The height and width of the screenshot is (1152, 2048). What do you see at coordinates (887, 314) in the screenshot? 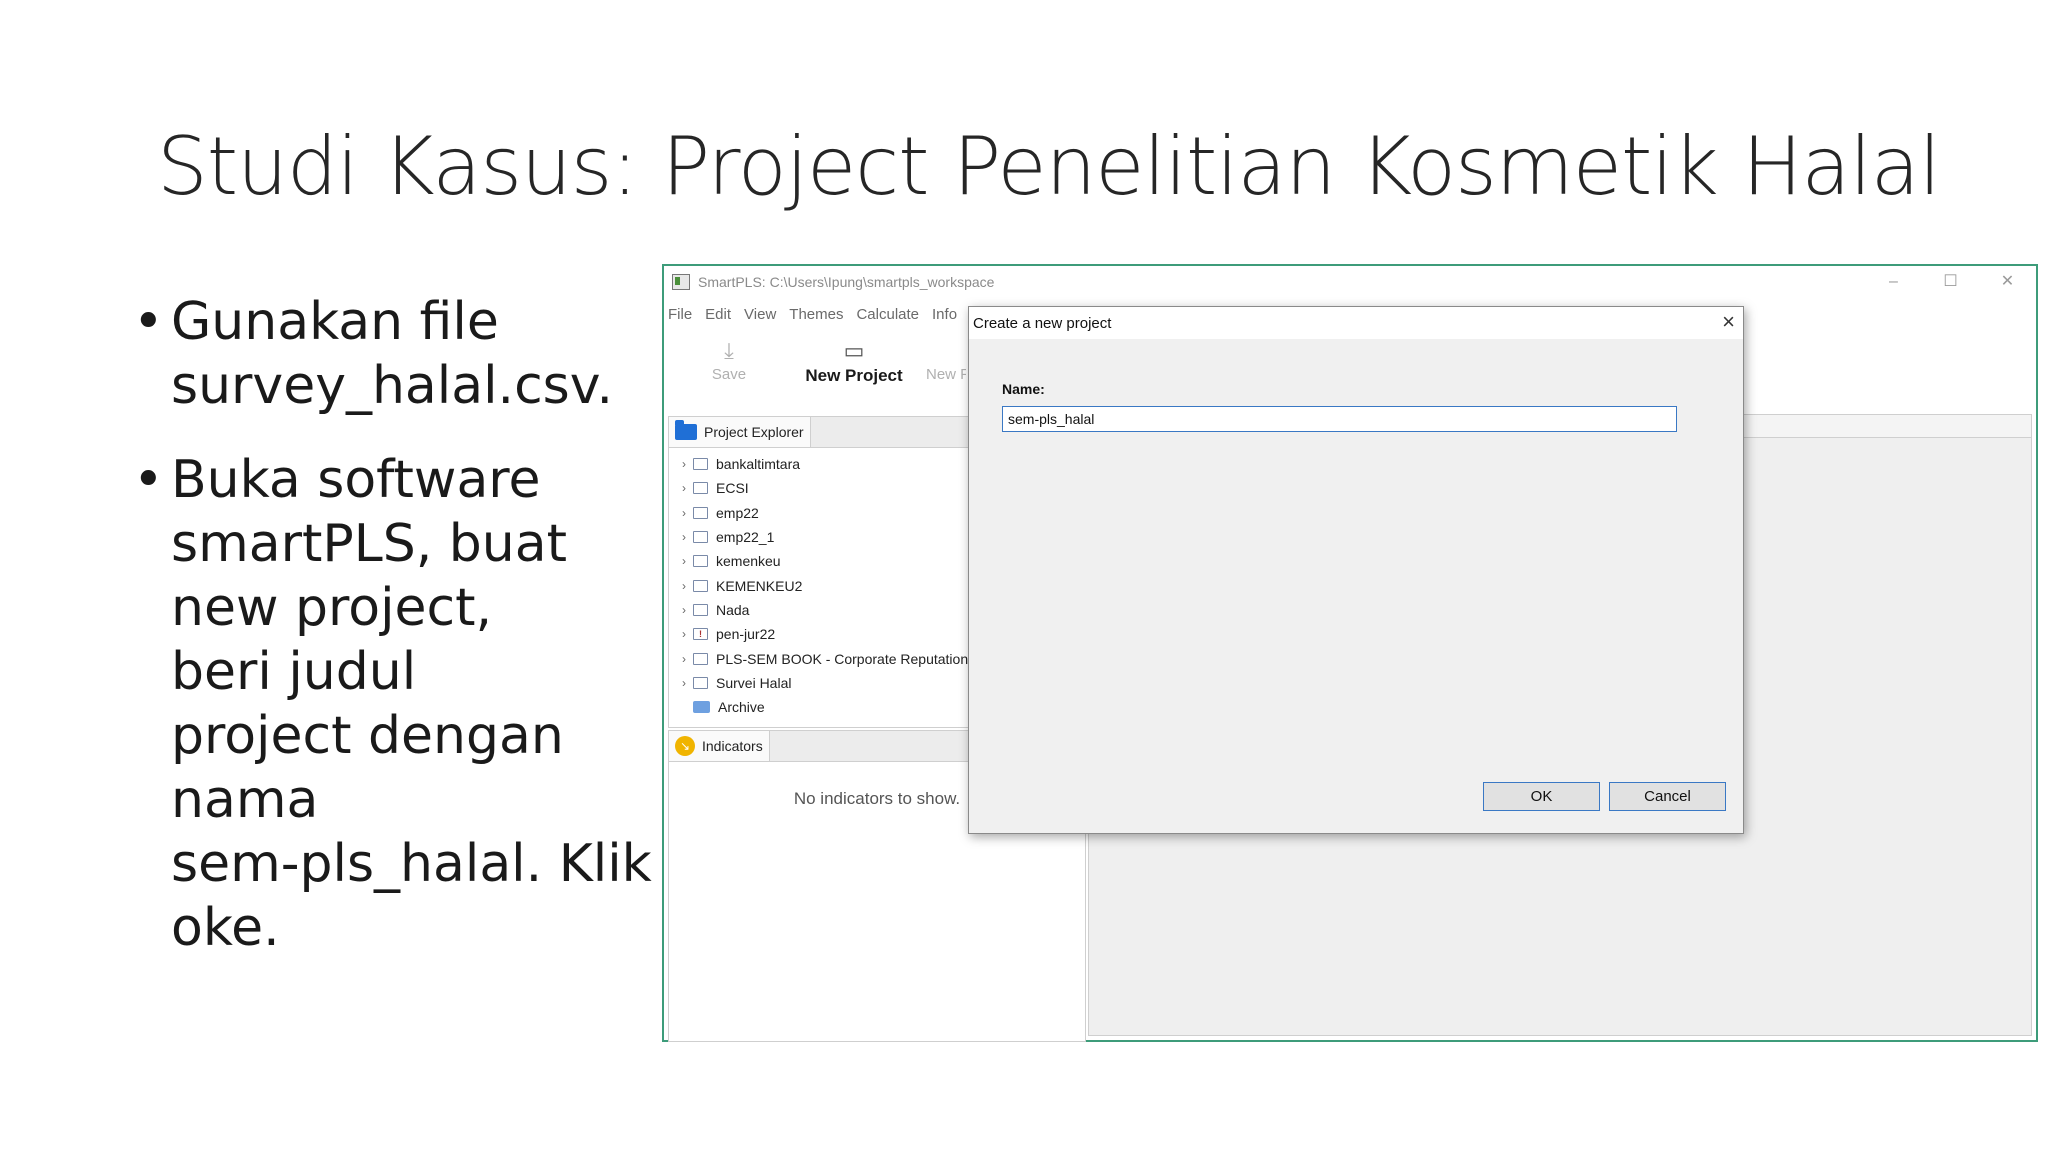
I see `menu-calculate: Calculate` at bounding box center [887, 314].